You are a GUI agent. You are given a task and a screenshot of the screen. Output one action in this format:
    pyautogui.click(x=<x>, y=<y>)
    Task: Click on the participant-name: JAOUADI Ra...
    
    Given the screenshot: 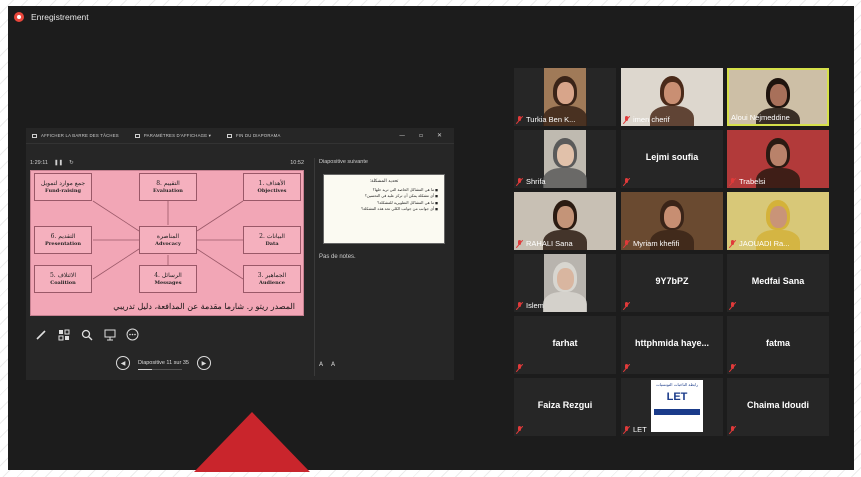 What is the action you would take?
    pyautogui.click(x=764, y=243)
    